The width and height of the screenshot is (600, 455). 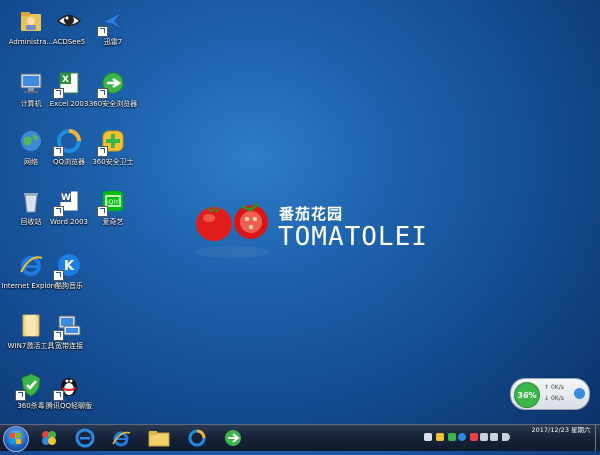 I want to click on system-tray: 2017/12/23 星期六, so click(x=510, y=438).